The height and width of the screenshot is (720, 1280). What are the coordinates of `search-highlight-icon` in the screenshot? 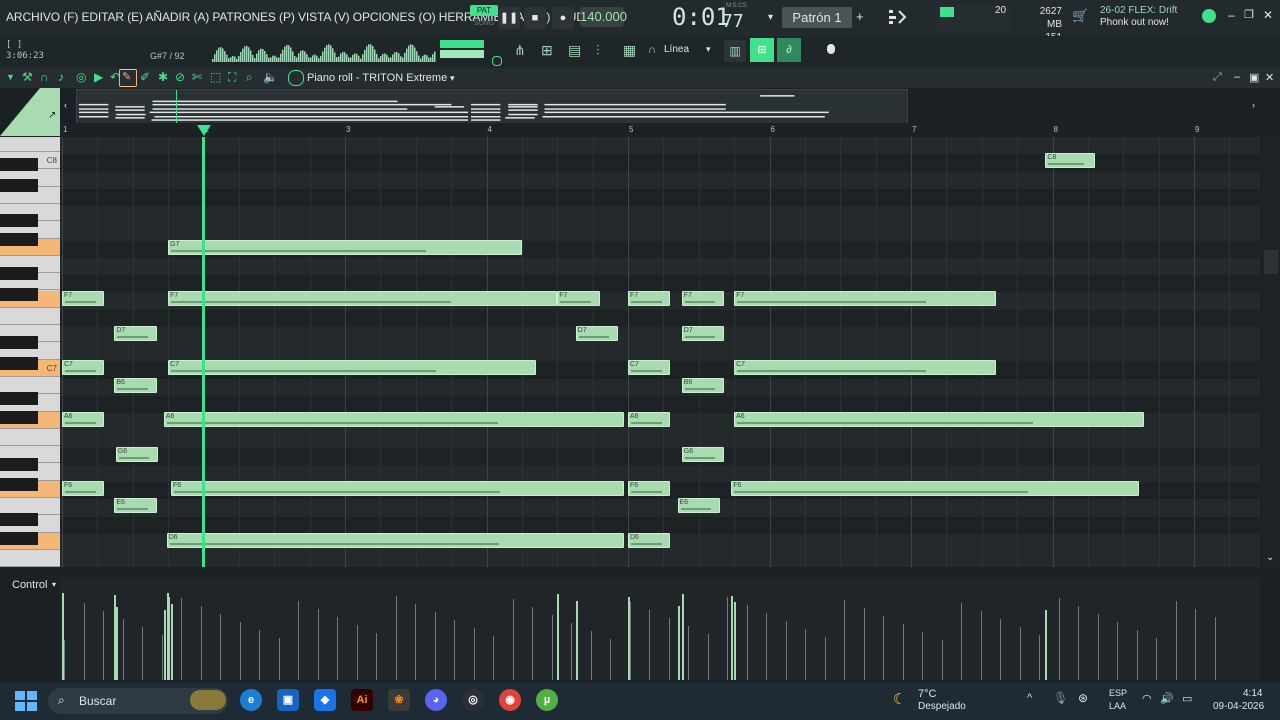 It's located at (208, 700).